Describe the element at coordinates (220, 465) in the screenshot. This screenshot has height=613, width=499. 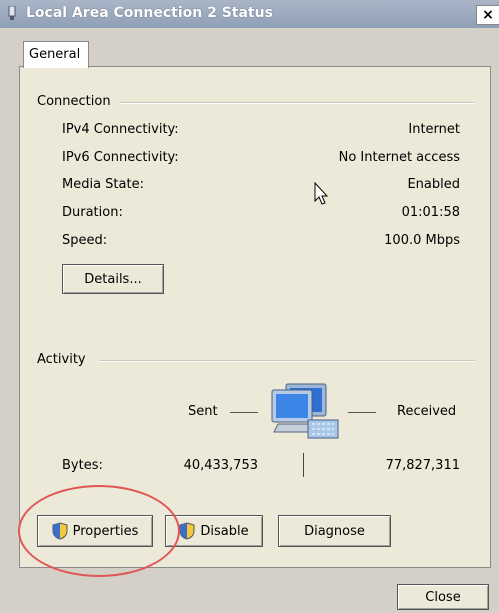
I see `bytes-sent-value: 40,433,753` at that location.